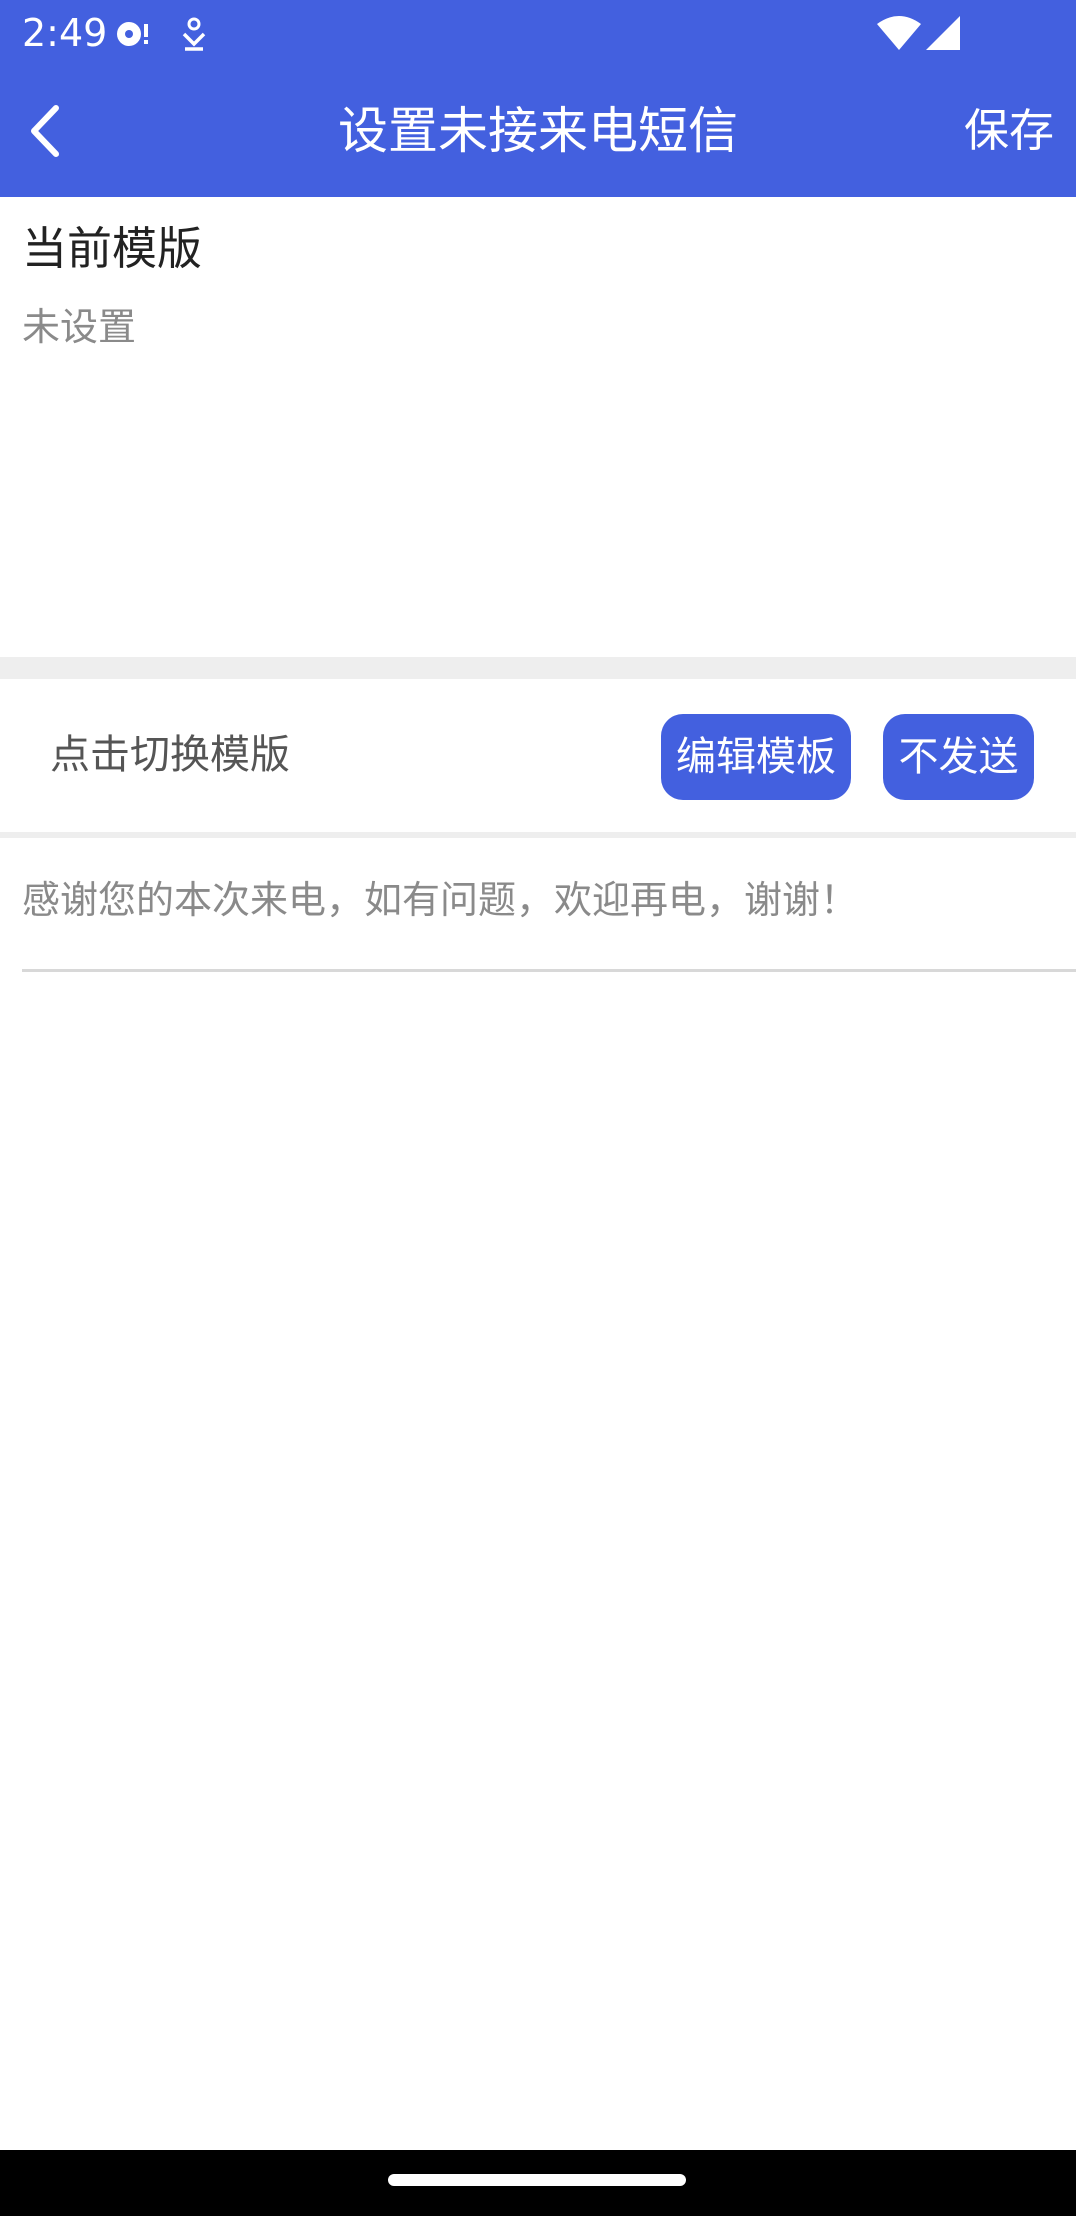 This screenshot has width=1076, height=2216. I want to click on app-bar: 设置未接来电短信 保存, so click(538, 131).